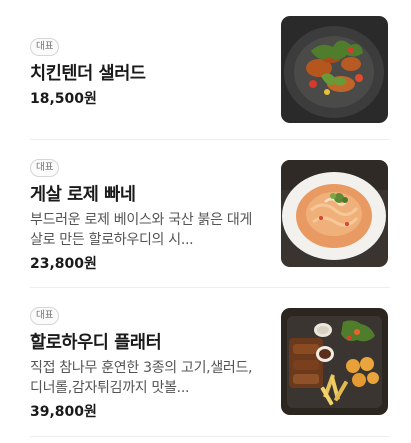  What do you see at coordinates (83, 195) in the screenshot?
I see `menu-item-name: 게살 로제 빠네` at bounding box center [83, 195].